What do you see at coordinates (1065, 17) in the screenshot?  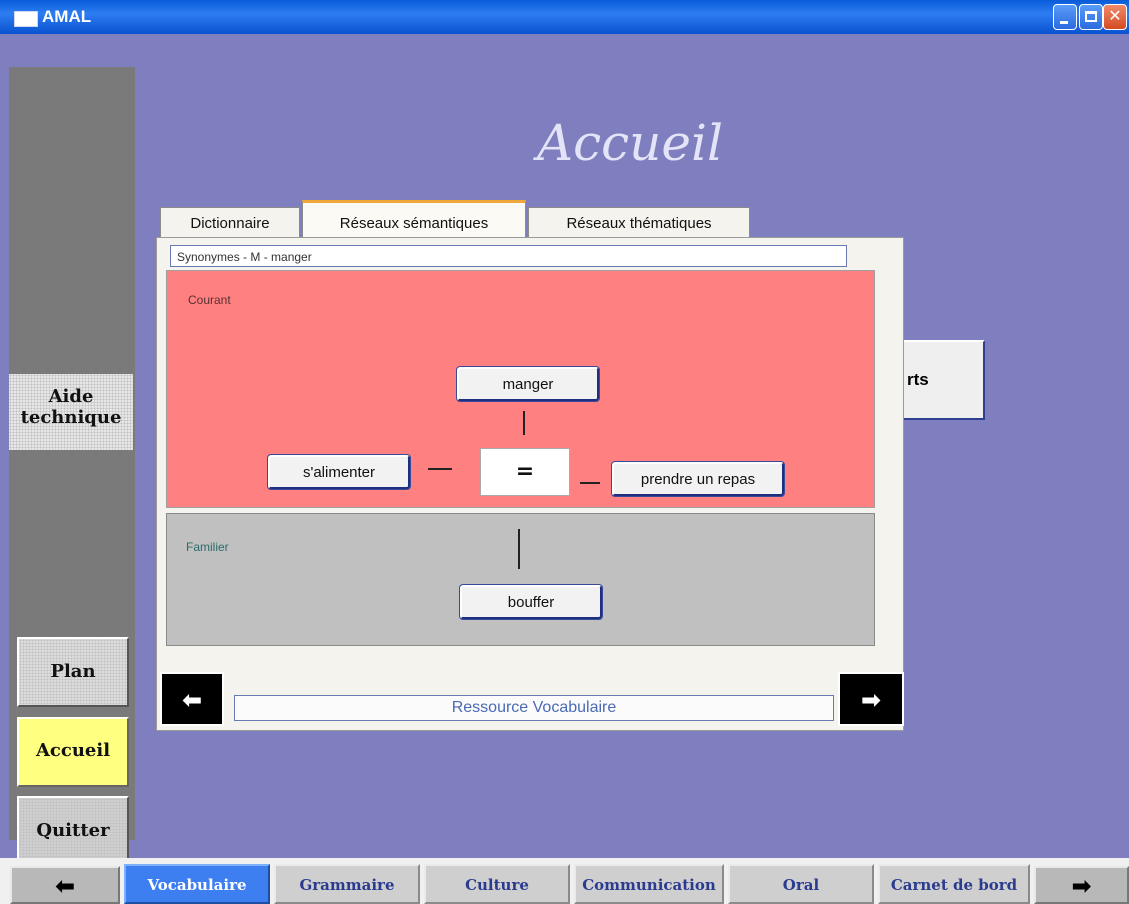 I see `minimize-button` at bounding box center [1065, 17].